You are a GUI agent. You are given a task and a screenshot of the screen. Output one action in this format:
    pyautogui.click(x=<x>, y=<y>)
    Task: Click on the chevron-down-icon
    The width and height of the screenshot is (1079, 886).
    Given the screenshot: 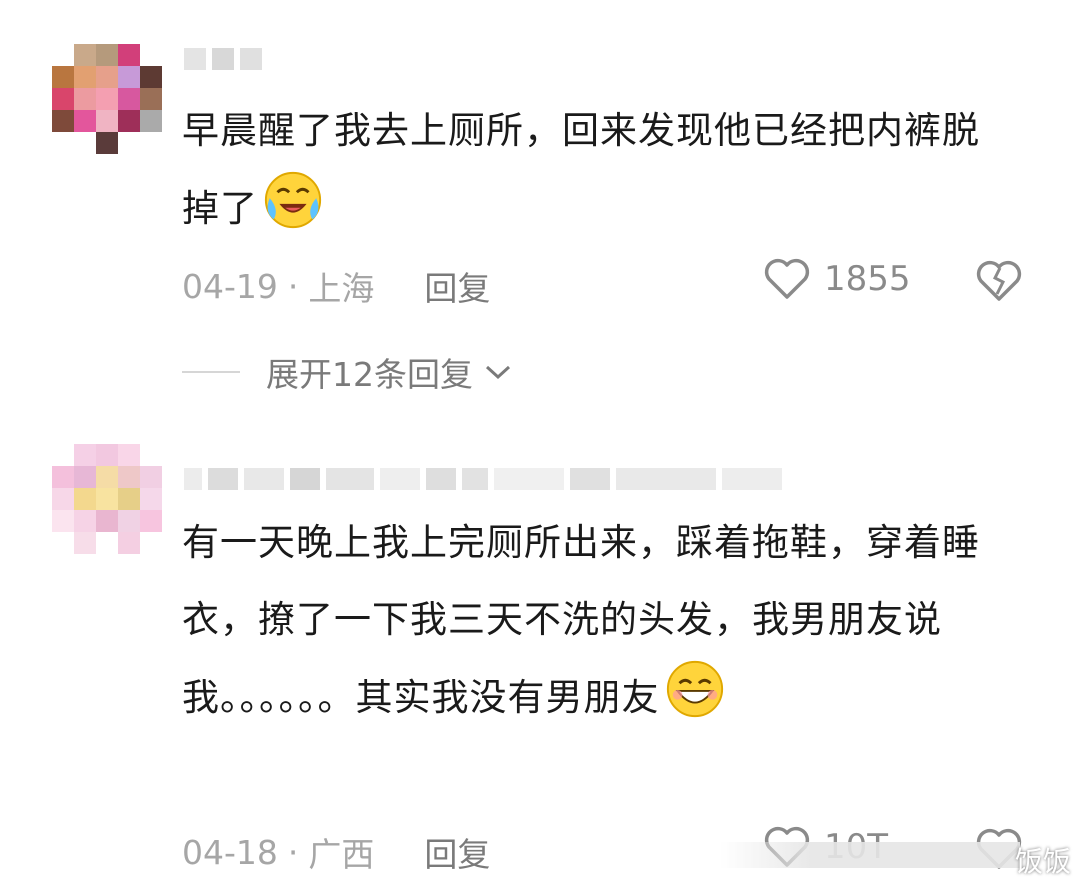 What is the action you would take?
    pyautogui.click(x=498, y=372)
    